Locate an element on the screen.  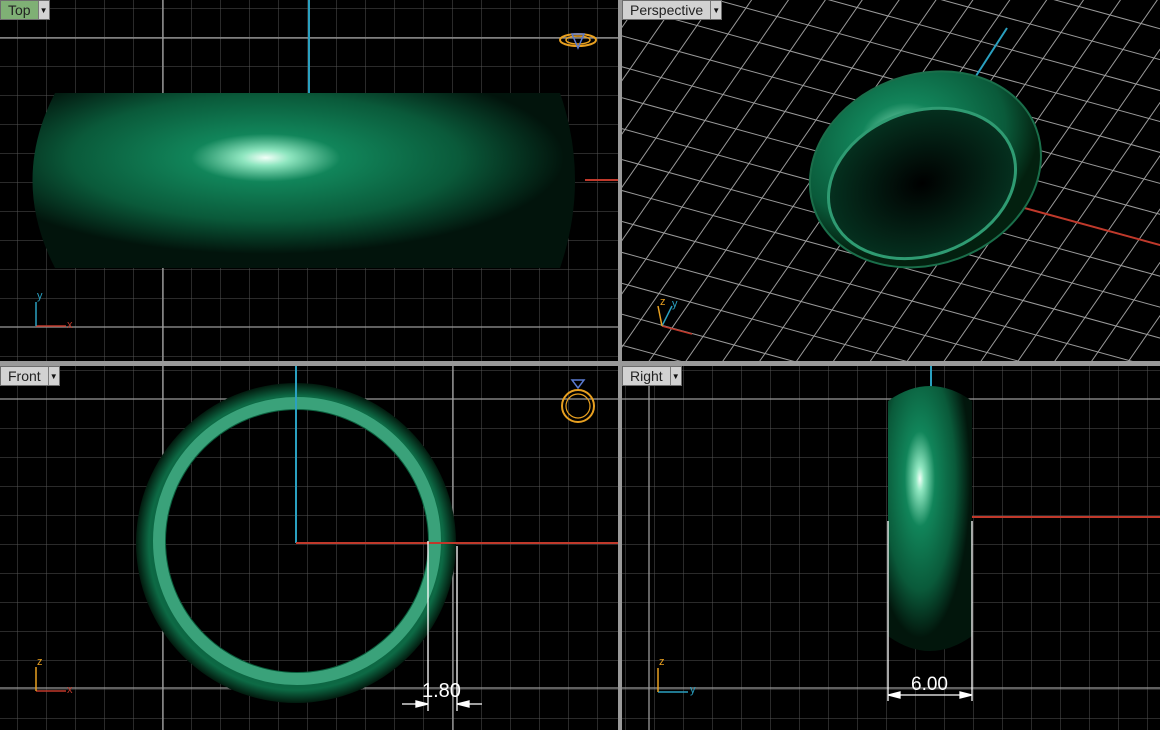
viewport-tab-right: Right ▼ is located at coordinates (652, 376).